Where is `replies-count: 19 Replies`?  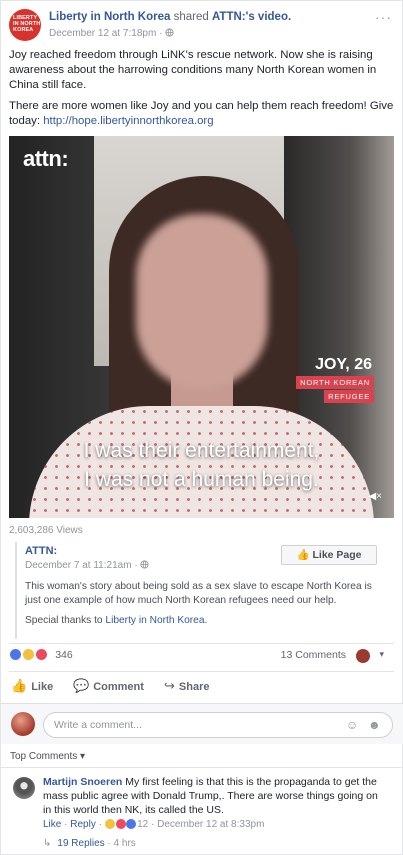 replies-count: 19 Replies is located at coordinates (80, 843).